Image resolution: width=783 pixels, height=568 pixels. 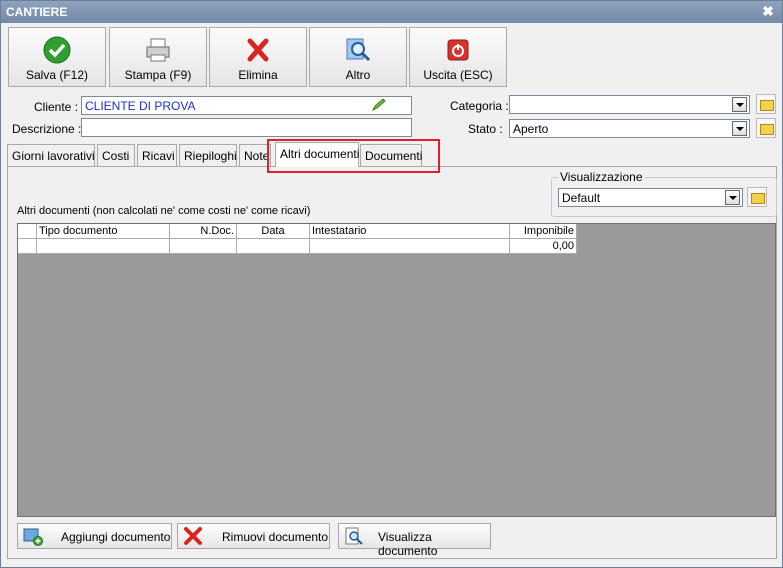 I want to click on visualizzazione-select: Default, so click(x=650, y=197).